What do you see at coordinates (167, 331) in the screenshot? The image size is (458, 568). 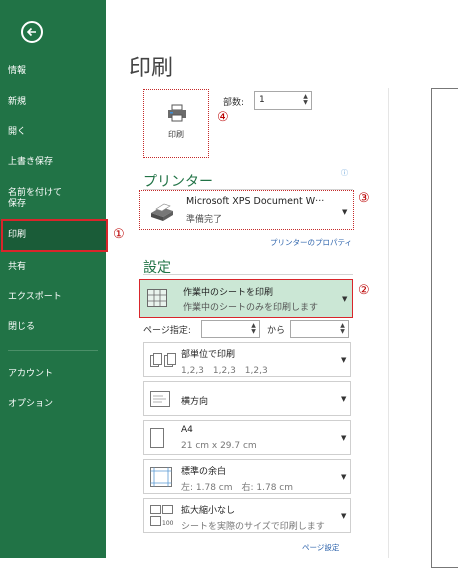 I see `pages-label: ページ指定:` at bounding box center [167, 331].